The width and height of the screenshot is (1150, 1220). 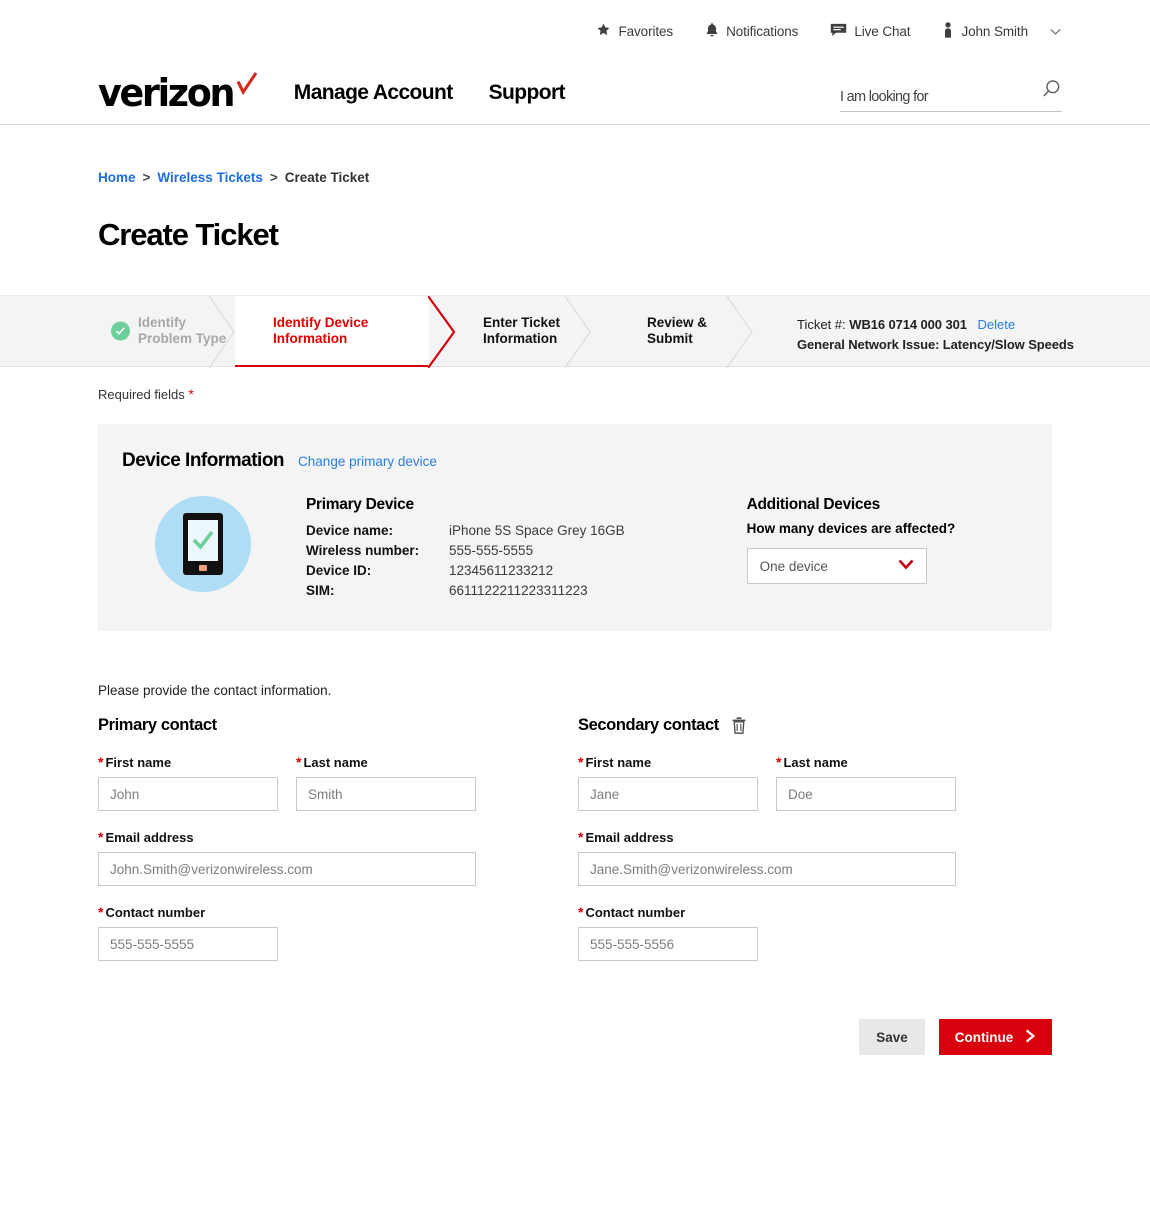 What do you see at coordinates (117, 177) in the screenshot?
I see `breadcrumb-item-home: Home` at bounding box center [117, 177].